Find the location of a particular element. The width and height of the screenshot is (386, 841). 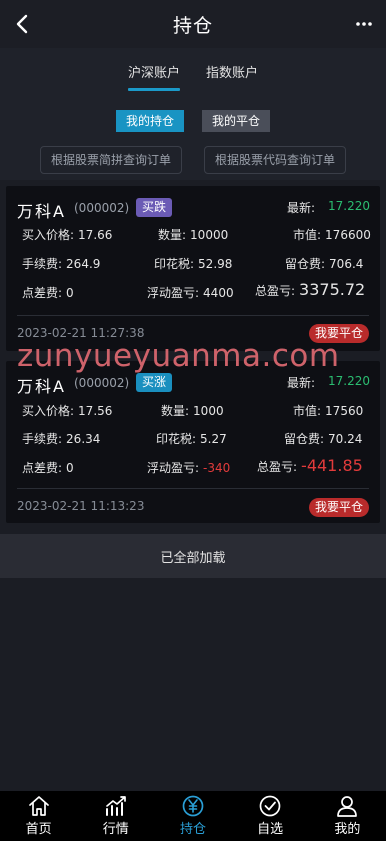

quantity-value: 1000 is located at coordinates (208, 411).